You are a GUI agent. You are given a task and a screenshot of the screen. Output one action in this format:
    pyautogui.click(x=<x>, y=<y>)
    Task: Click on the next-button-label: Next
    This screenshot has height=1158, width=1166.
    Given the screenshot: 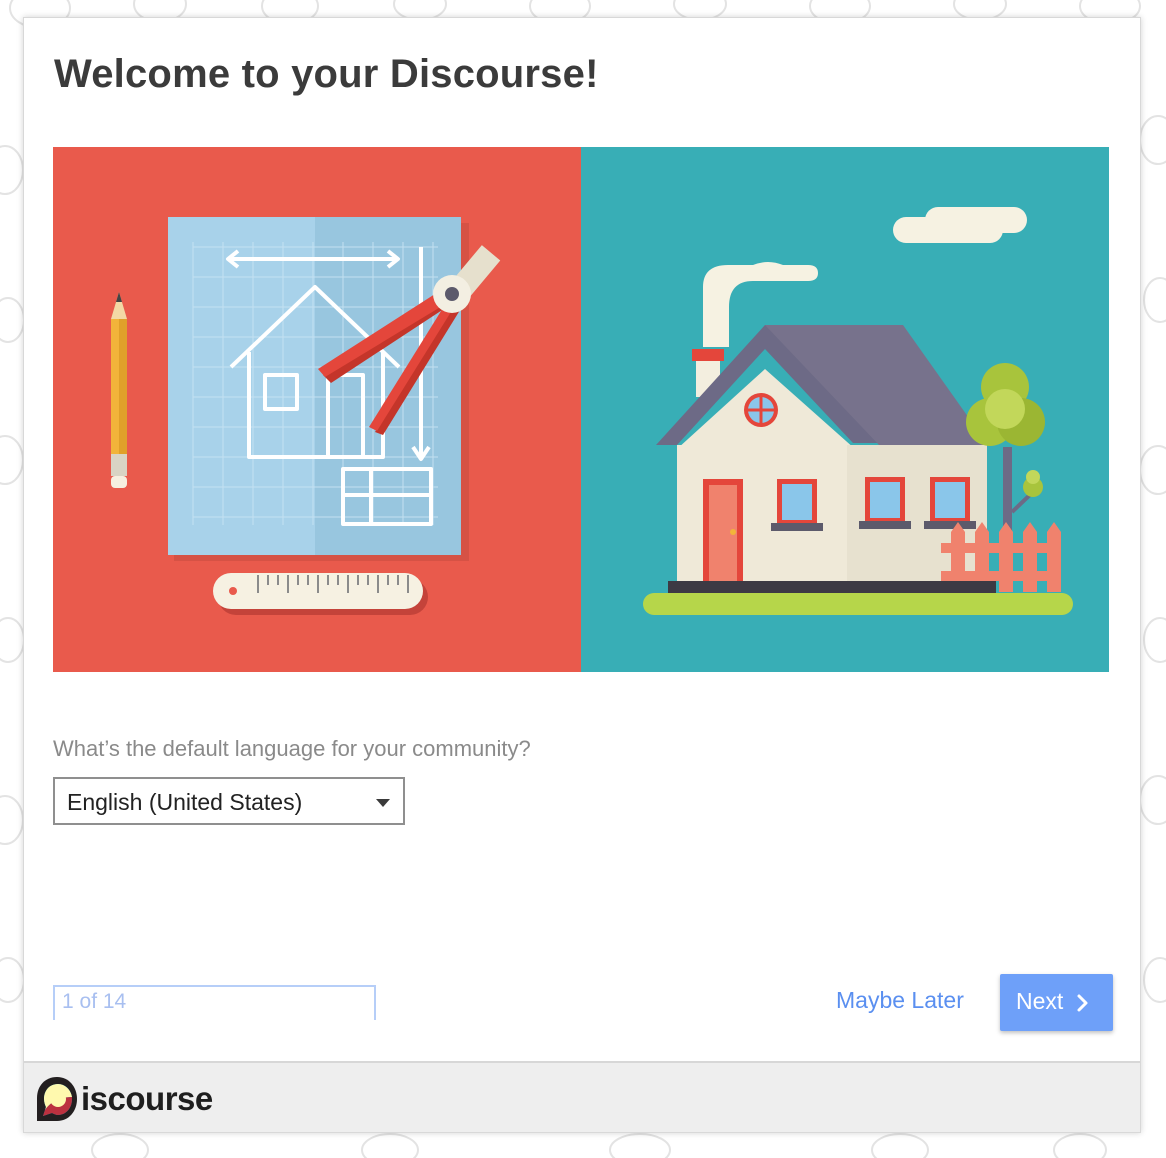 What is the action you would take?
    pyautogui.click(x=1040, y=1001)
    